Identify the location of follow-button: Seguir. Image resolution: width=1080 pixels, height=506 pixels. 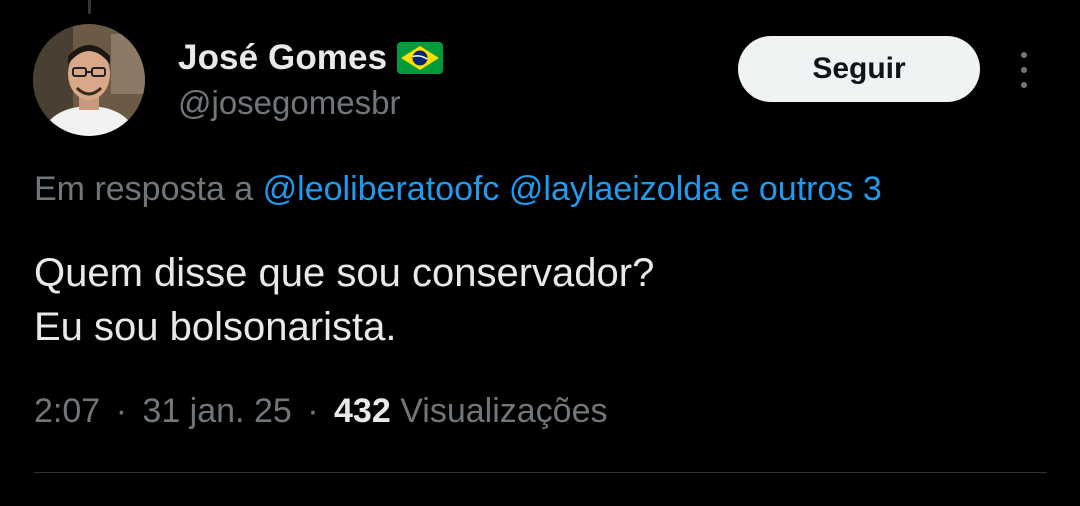
(859, 69).